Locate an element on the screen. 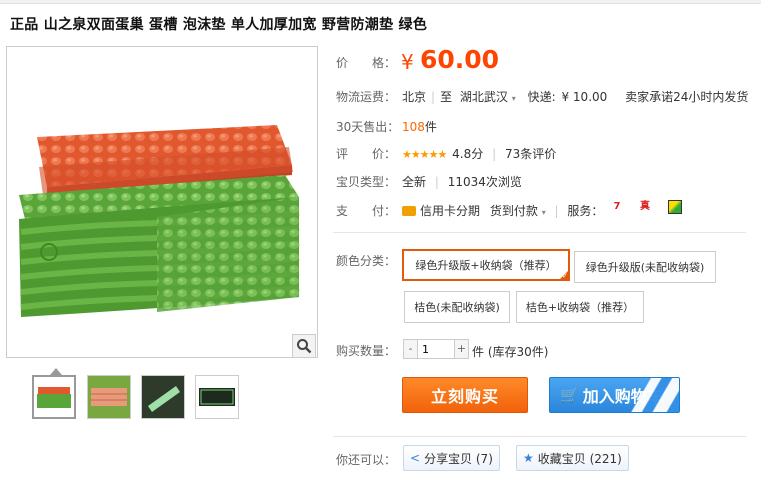 This screenshot has width=761, height=504. rating-stars: ★★★★★ is located at coordinates (424, 154).